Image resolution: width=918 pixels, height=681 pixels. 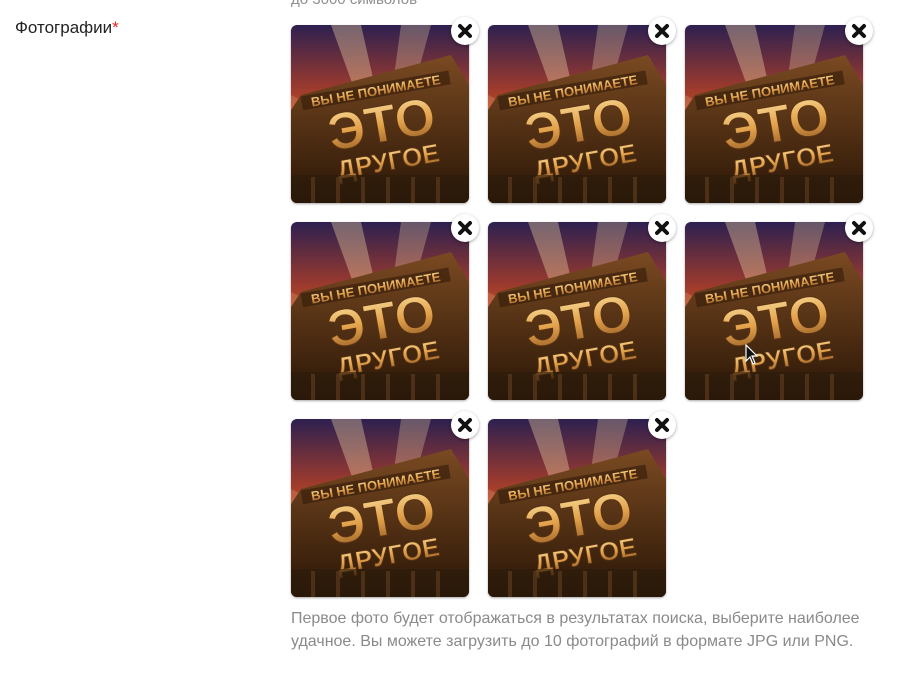 I want to click on photo-4-thumbnail: ВЫ НЕ ПОНИМАЕТЕ ЭТО ДРУГОЕ, so click(x=385, y=307).